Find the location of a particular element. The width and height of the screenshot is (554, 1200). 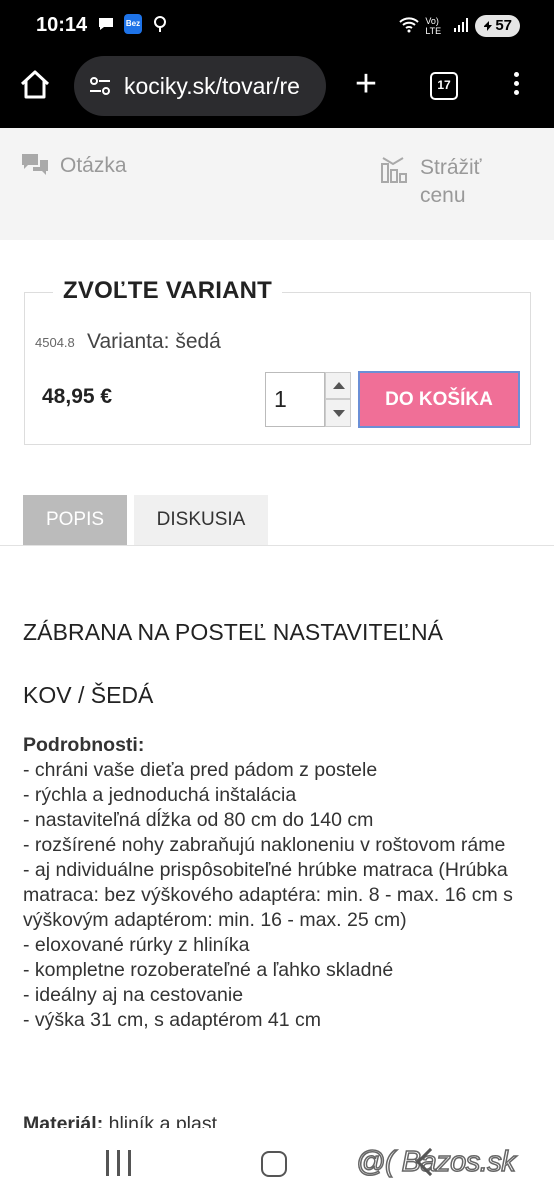

system-nav-bar: @( Bazos.sk is located at coordinates (277, 1164).